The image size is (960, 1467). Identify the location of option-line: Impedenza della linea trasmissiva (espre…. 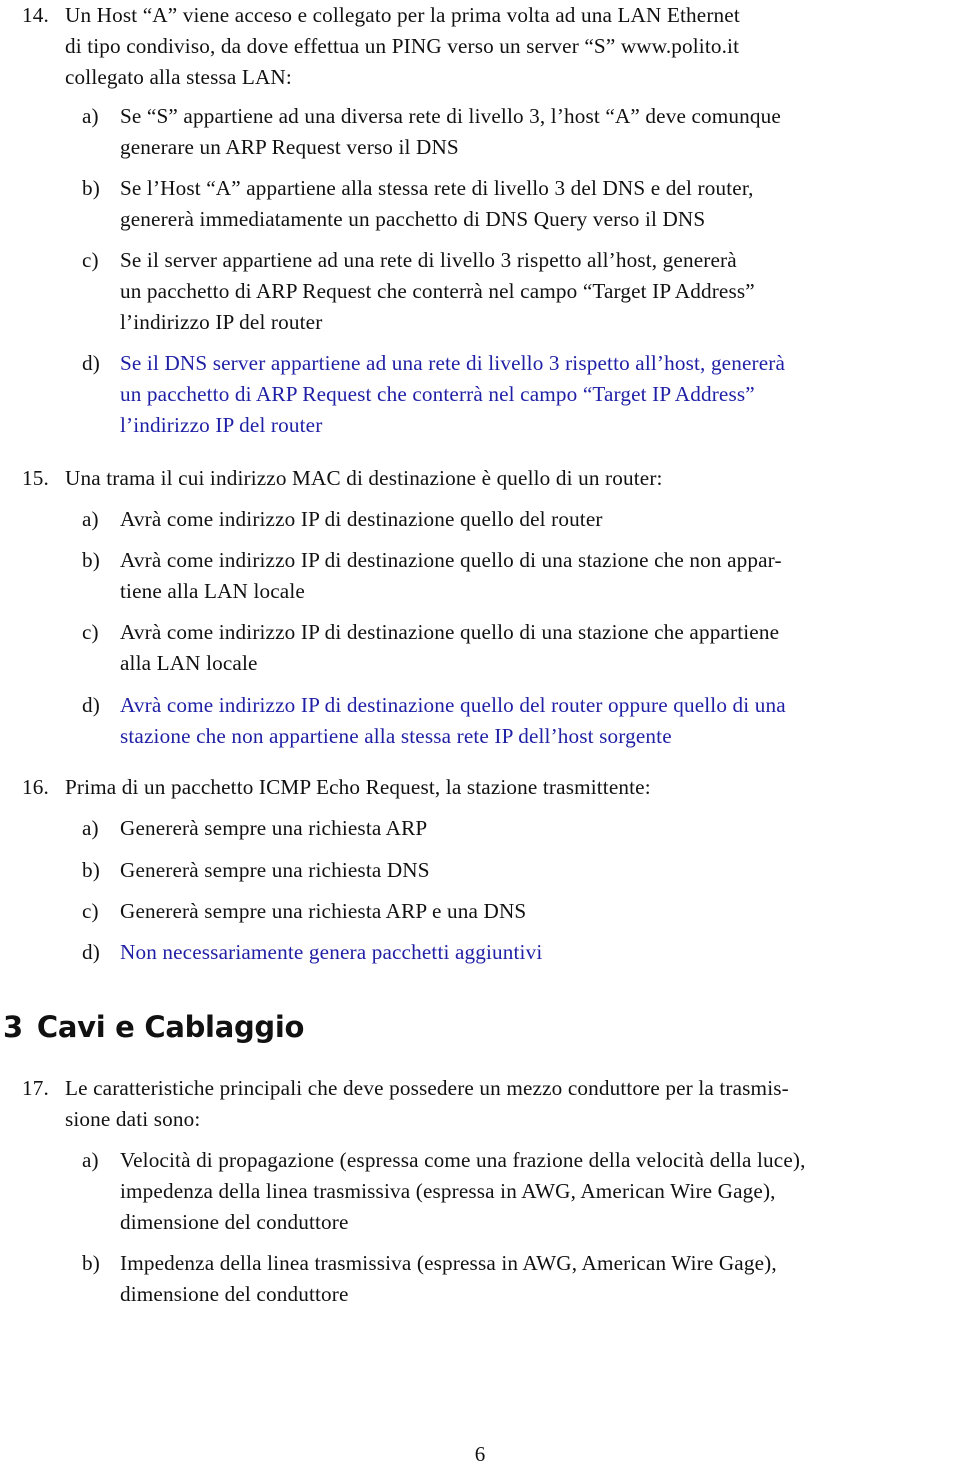
(448, 1263).